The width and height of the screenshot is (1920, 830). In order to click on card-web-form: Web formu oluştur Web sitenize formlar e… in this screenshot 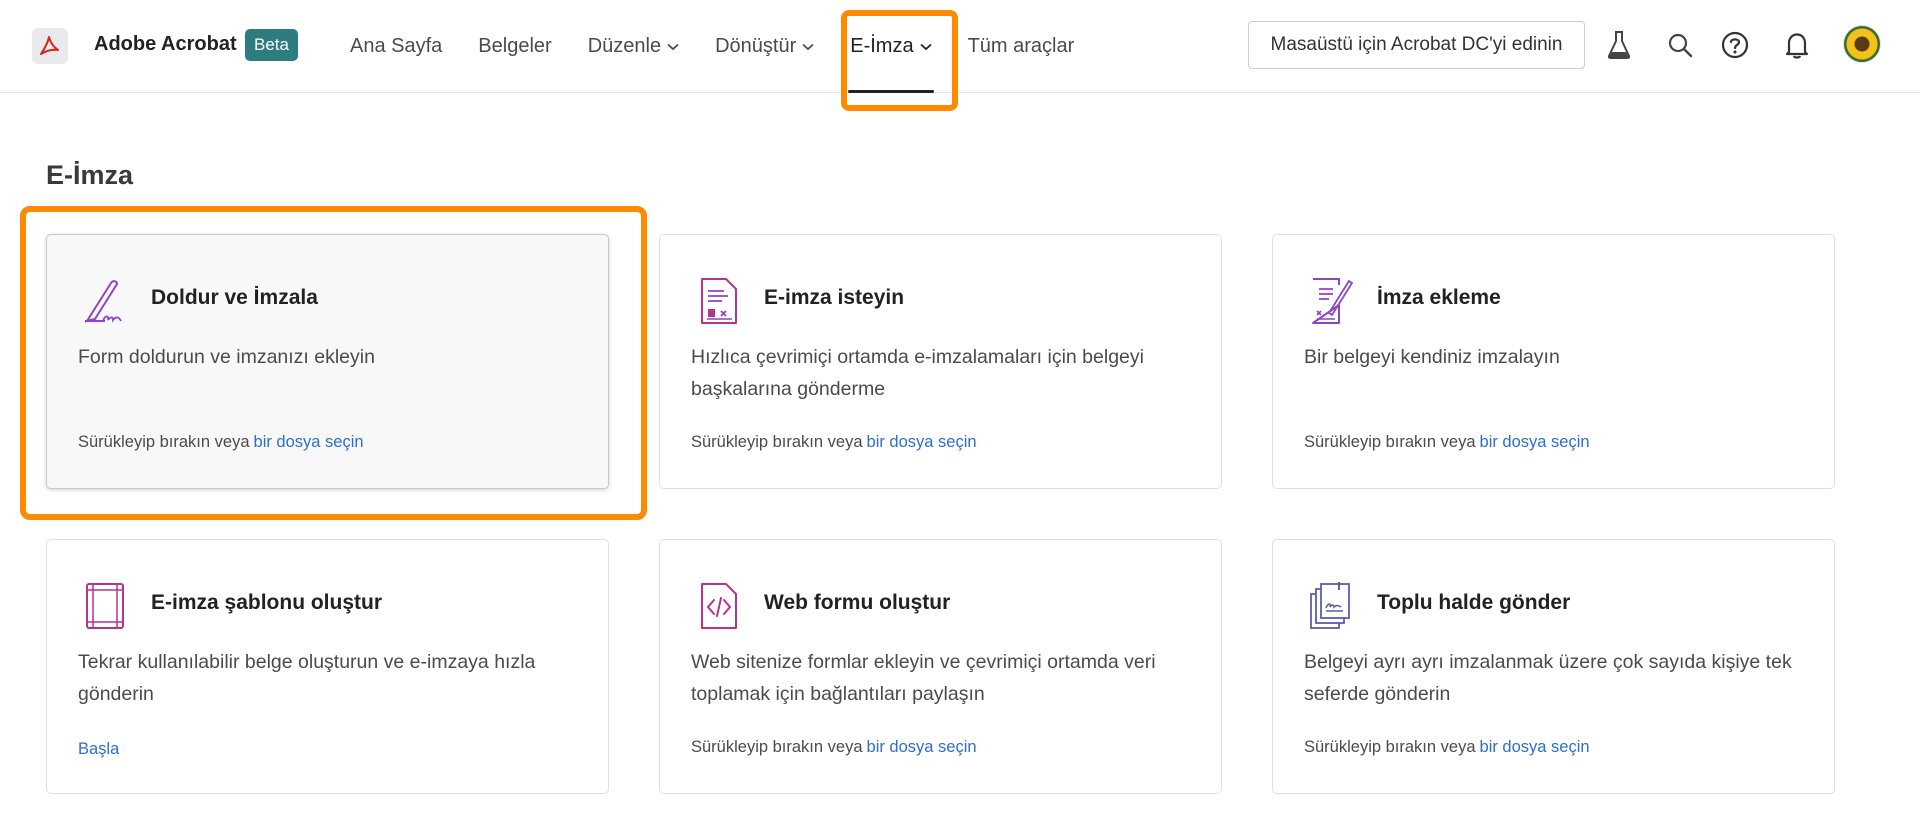, I will do `click(940, 666)`.